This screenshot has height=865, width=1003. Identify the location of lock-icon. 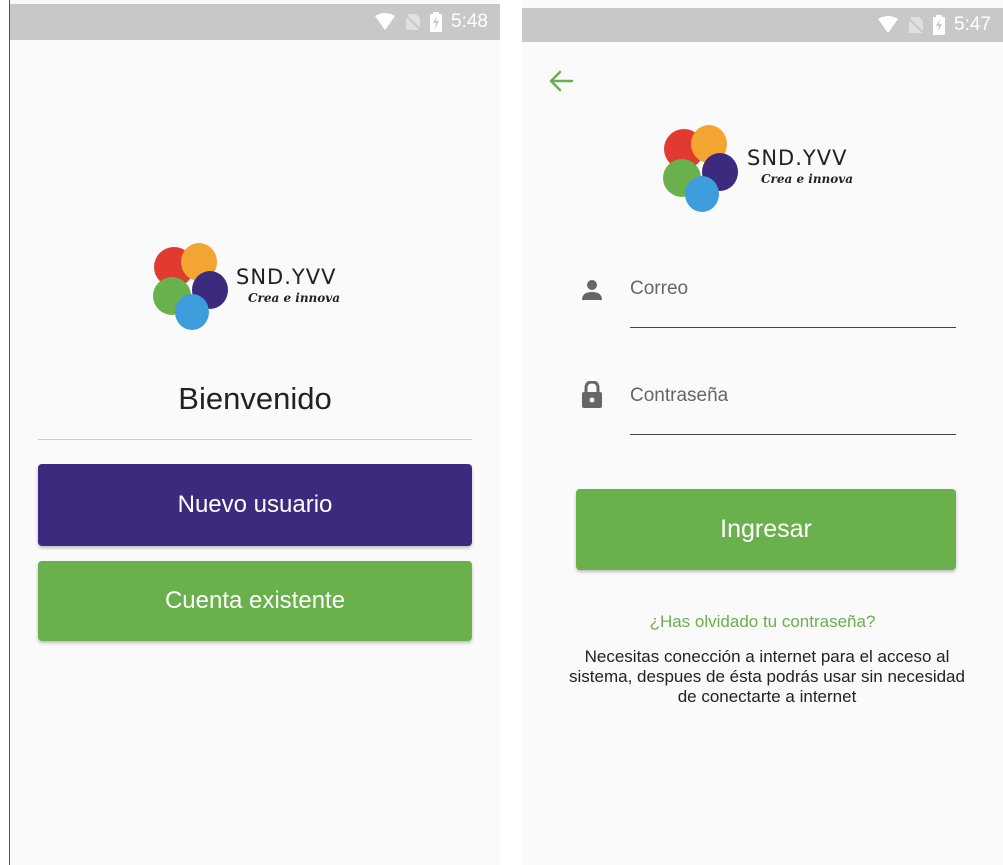
(592, 394).